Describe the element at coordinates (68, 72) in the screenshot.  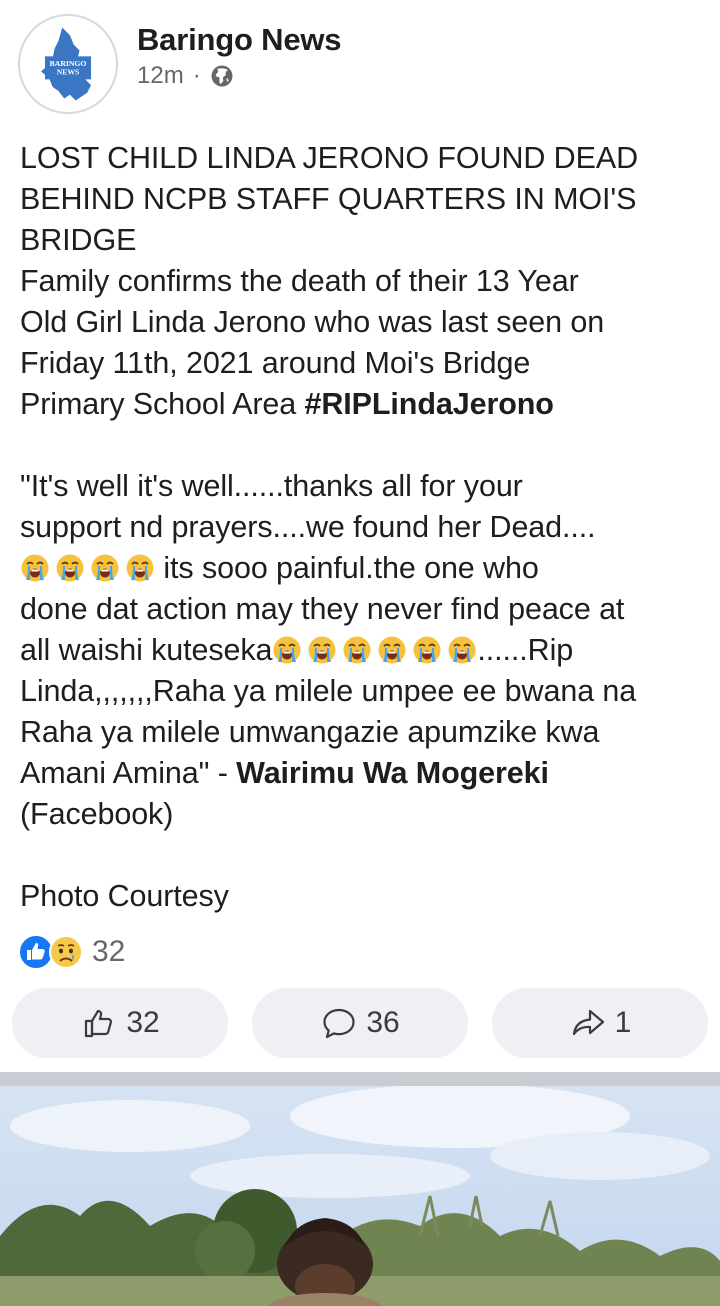
I see `svg-text: NEWS` at that location.